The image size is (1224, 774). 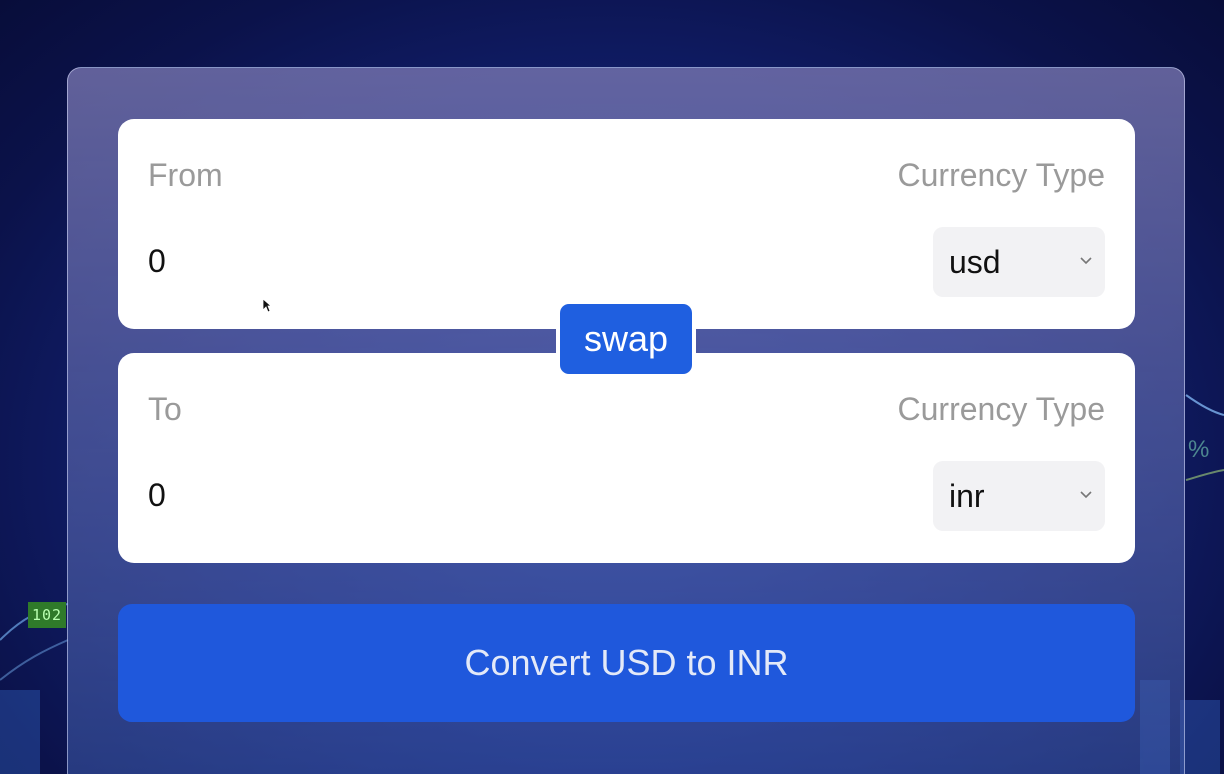 What do you see at coordinates (448, 261) in the screenshot?
I see `from-amount-input` at bounding box center [448, 261].